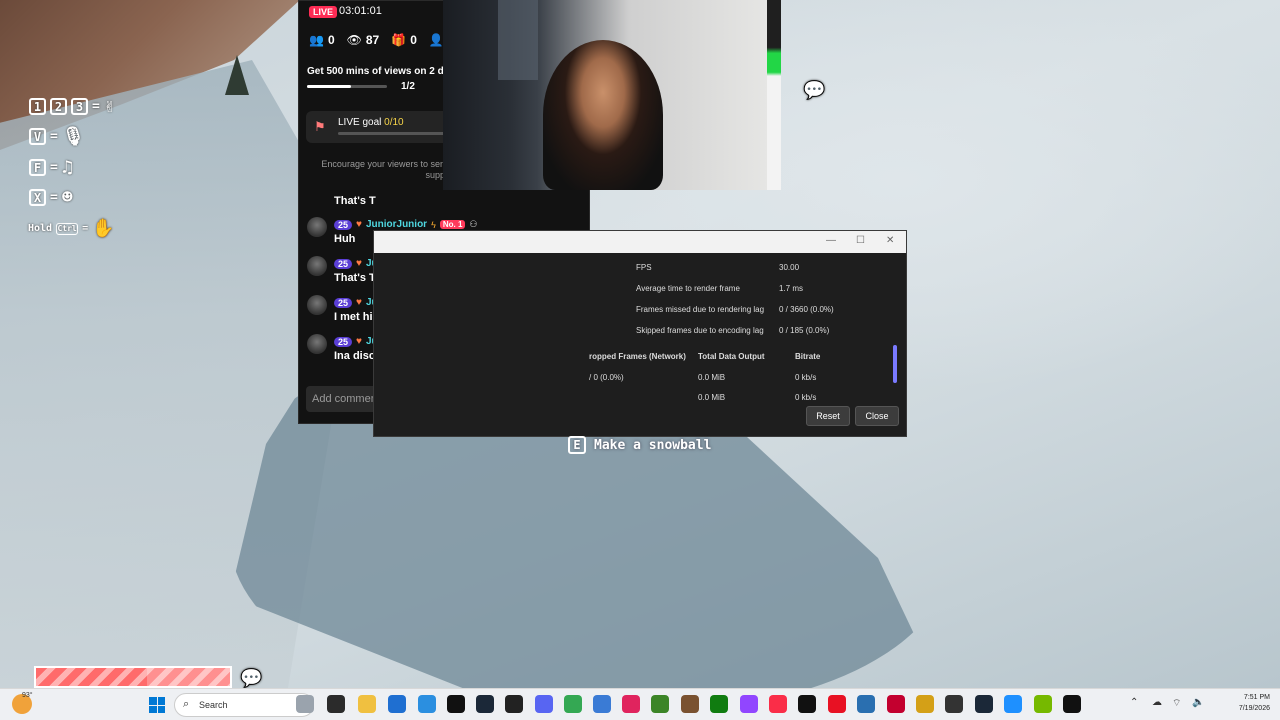  What do you see at coordinates (427, 704) in the screenshot?
I see `edge-icon` at bounding box center [427, 704].